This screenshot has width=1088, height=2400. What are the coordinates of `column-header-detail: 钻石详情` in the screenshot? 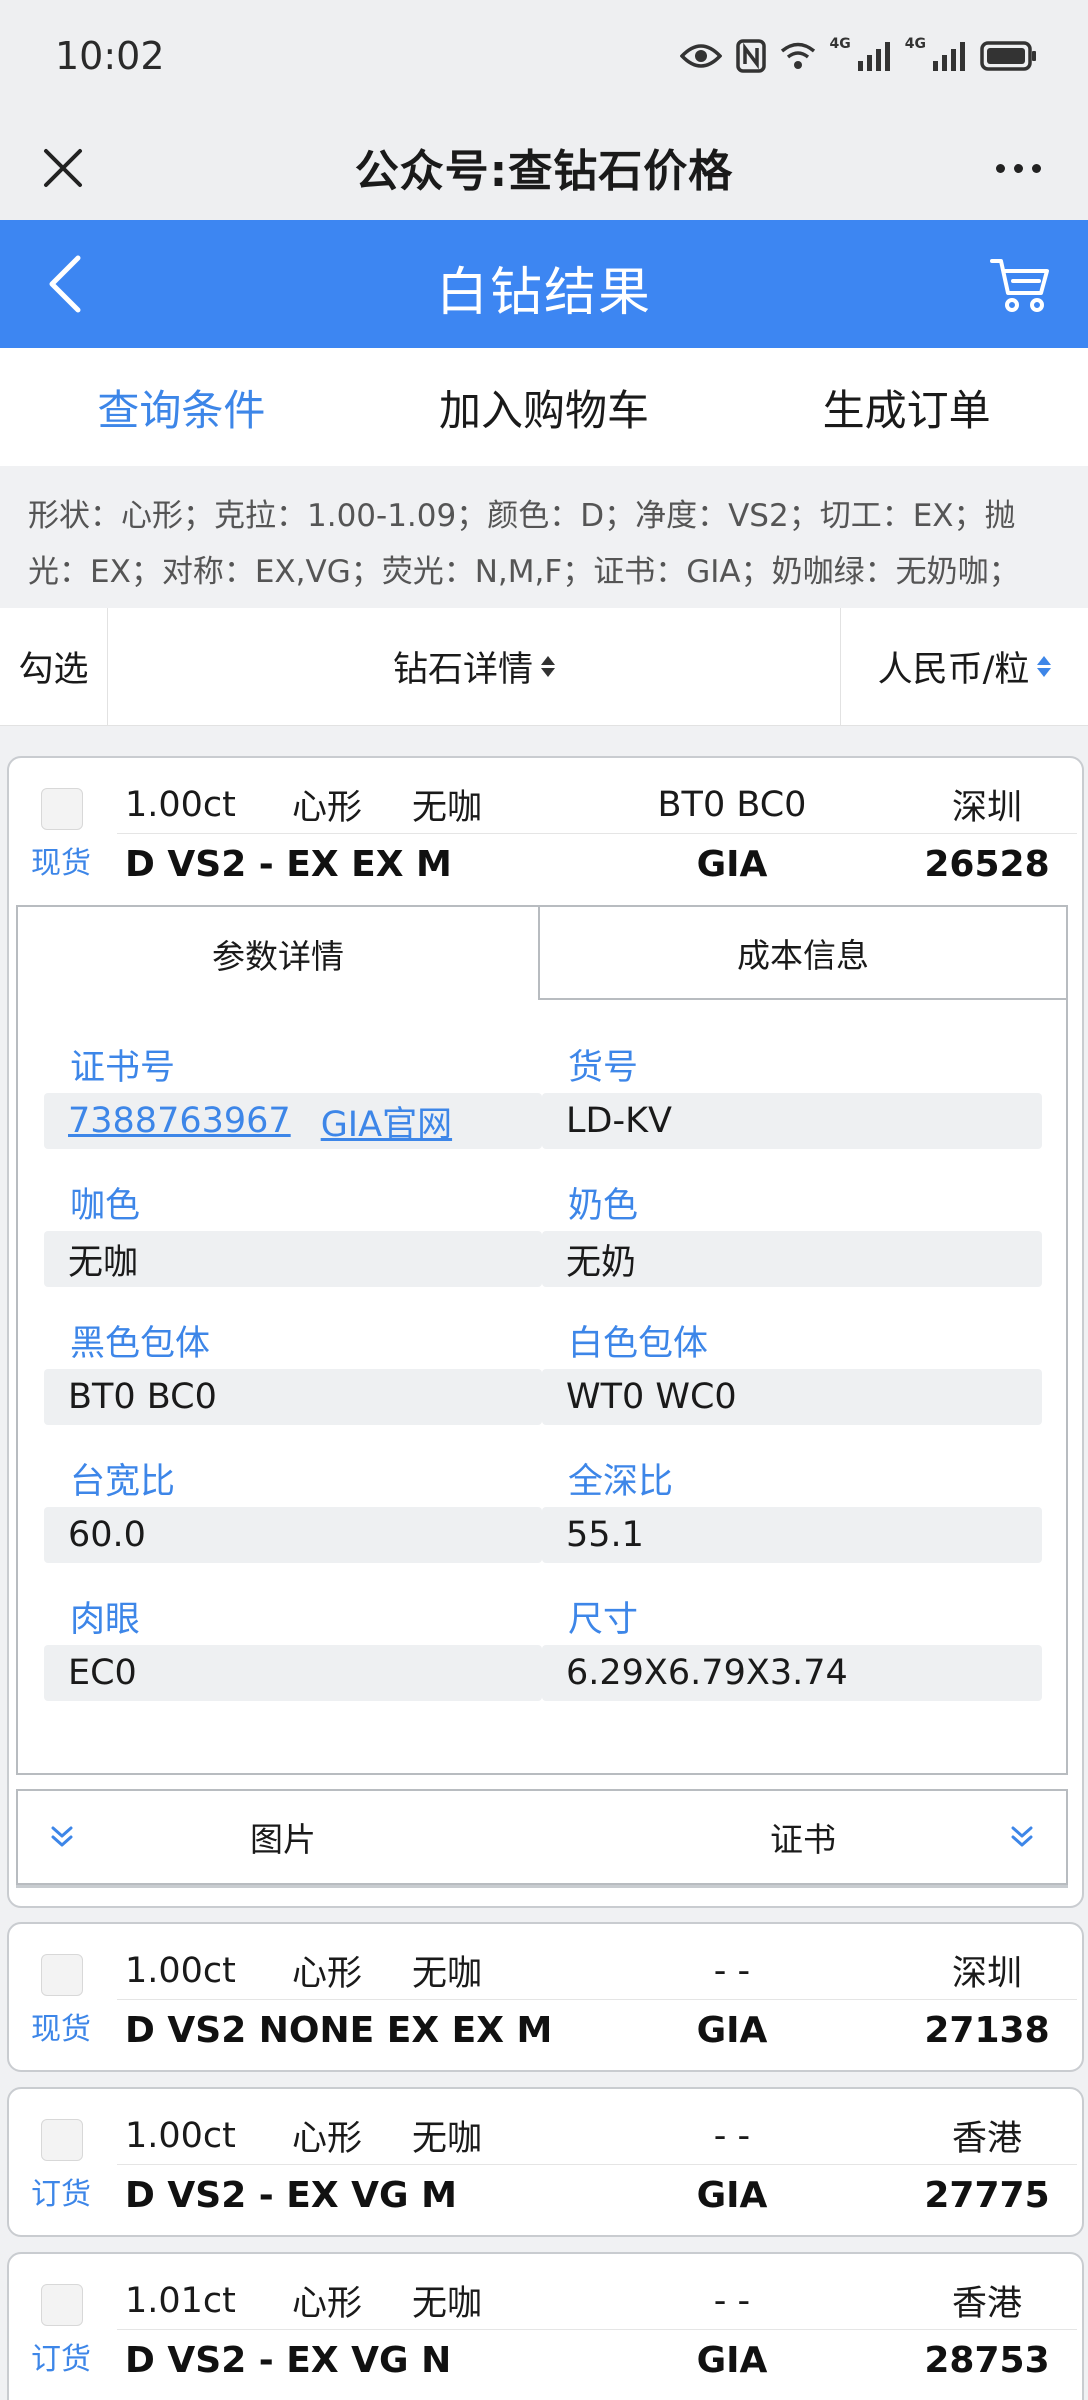 It's located at (474, 666).